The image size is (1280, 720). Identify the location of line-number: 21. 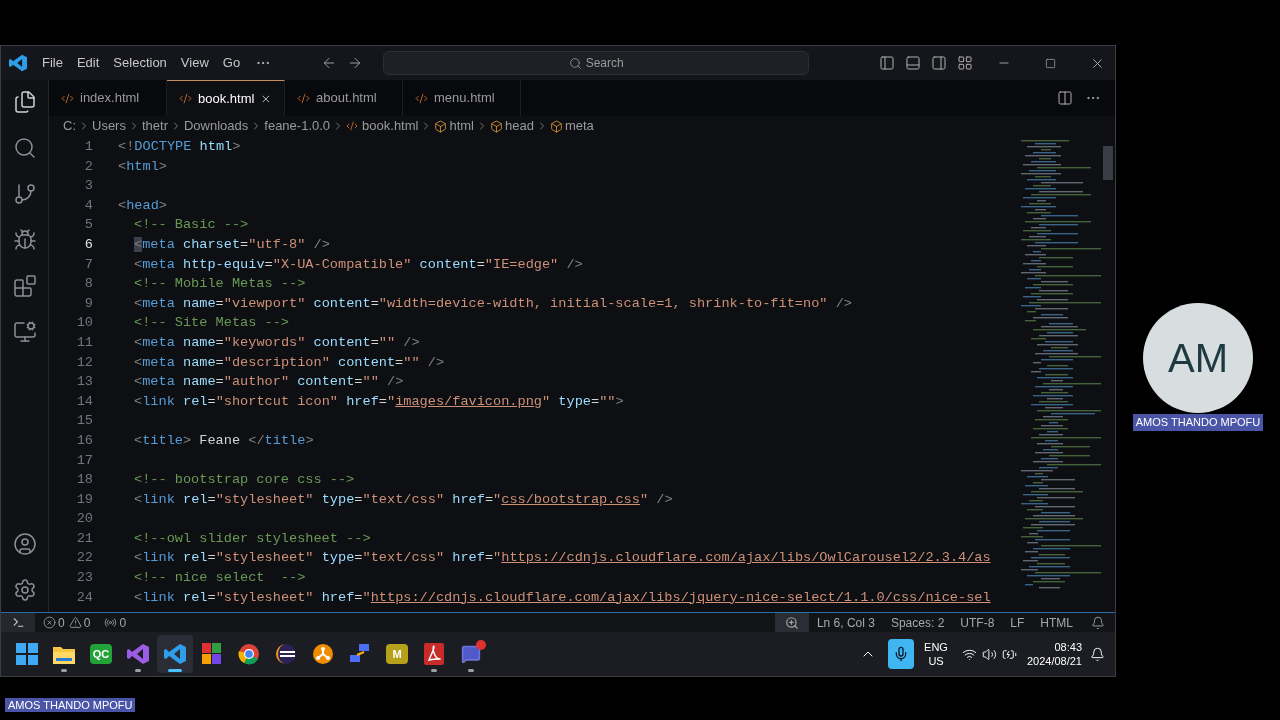
(84, 538).